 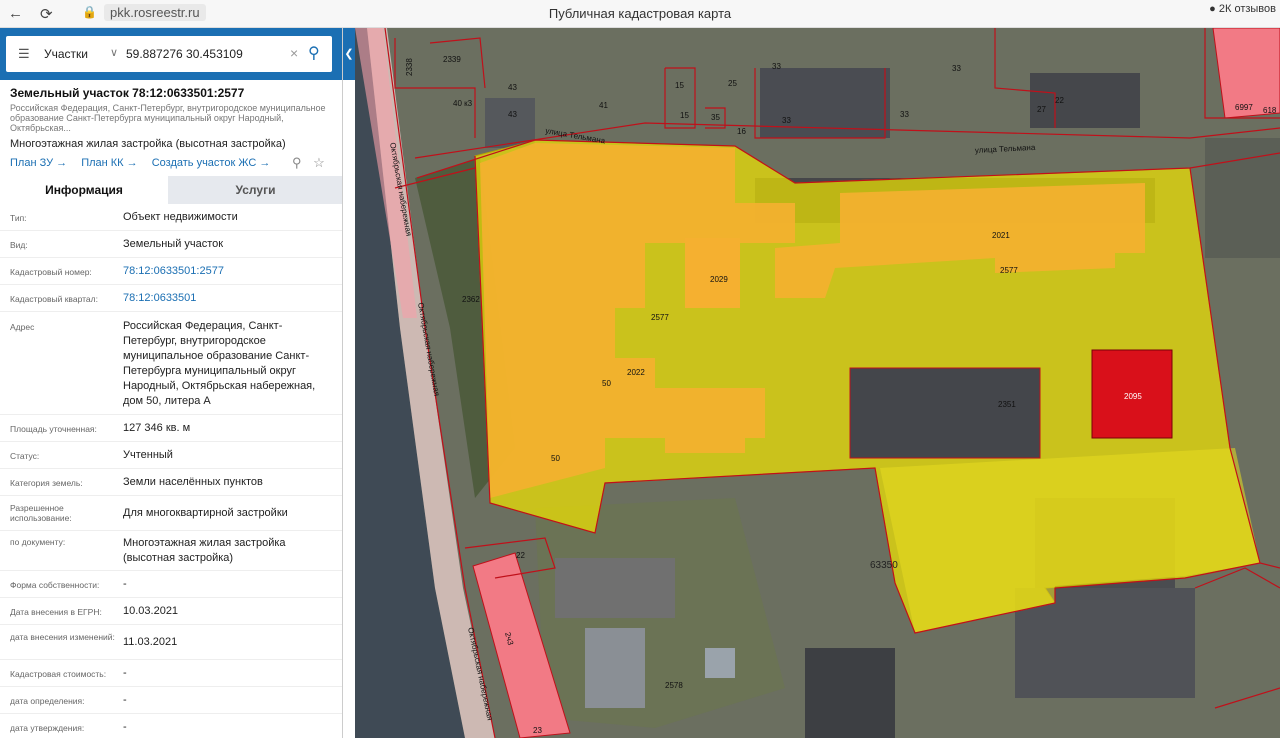 What do you see at coordinates (1133, 396) in the screenshot?
I see `parcel-label: 2095` at bounding box center [1133, 396].